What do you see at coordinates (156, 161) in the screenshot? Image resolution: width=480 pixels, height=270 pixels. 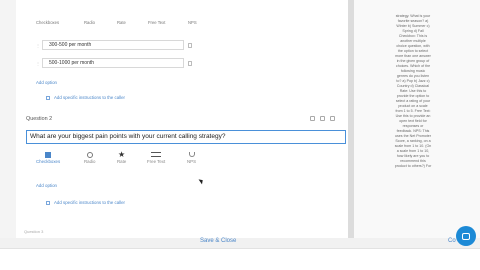 I see `type-label: Free Text` at bounding box center [156, 161].